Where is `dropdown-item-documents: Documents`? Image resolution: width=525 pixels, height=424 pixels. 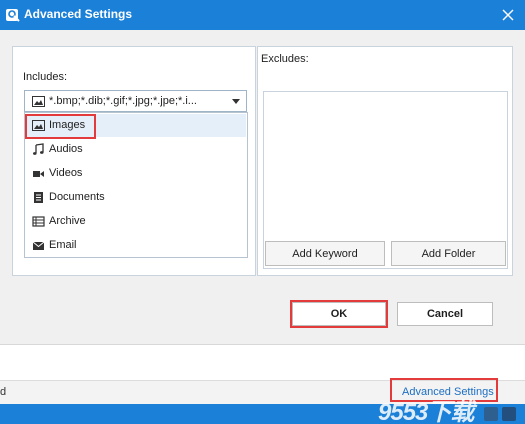
dropdown-item-documents: Documents is located at coordinates (136, 197).